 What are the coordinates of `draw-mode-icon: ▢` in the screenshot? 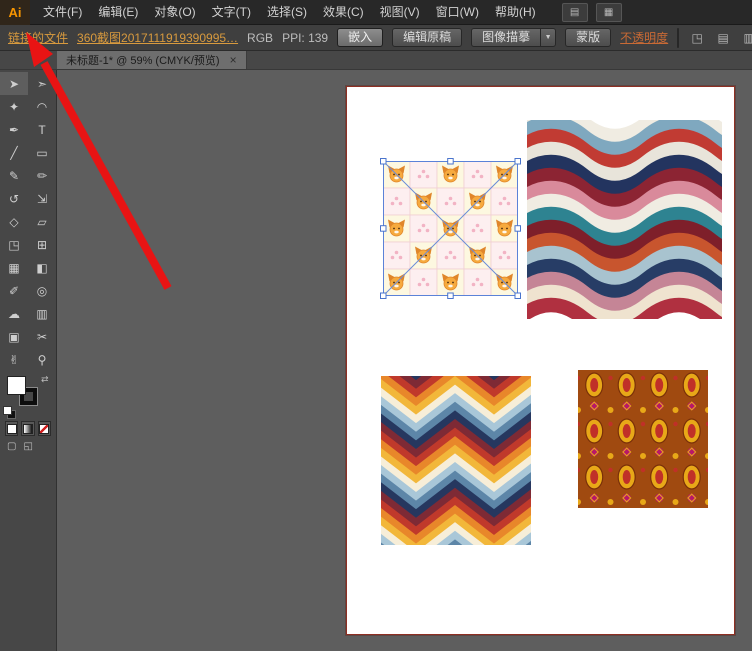 It's located at (11, 446).